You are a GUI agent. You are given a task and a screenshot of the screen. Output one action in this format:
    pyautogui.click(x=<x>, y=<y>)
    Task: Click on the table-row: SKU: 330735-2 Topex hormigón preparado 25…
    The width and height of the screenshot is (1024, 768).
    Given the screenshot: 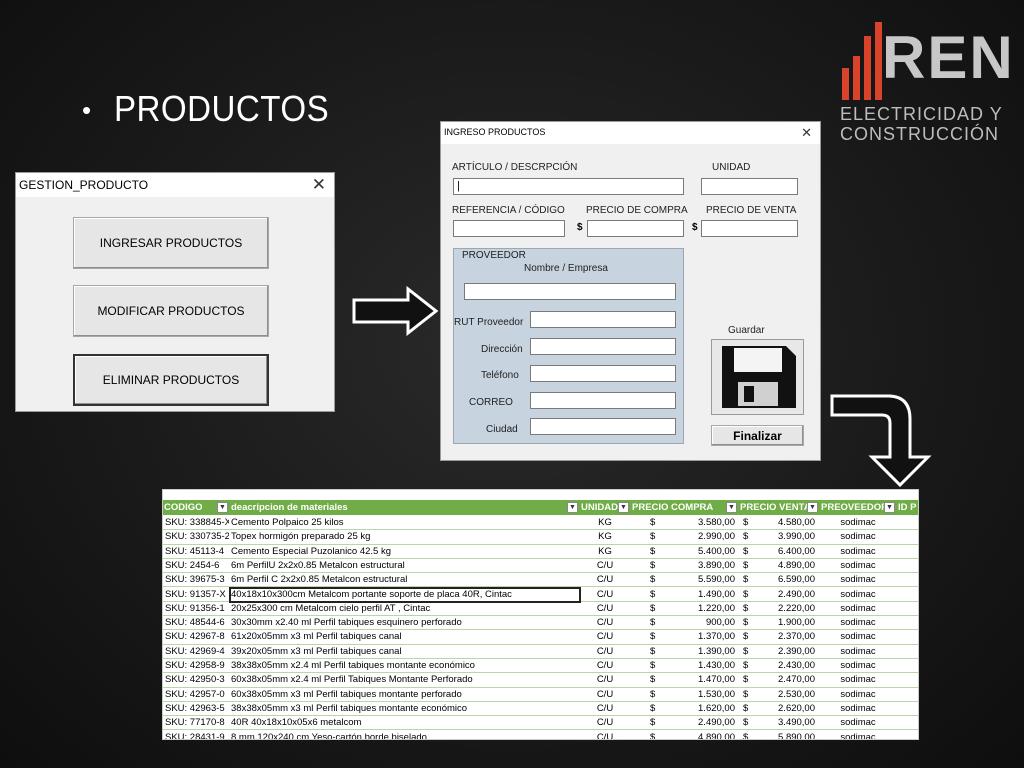 What is the action you would take?
    pyautogui.click(x=540, y=537)
    